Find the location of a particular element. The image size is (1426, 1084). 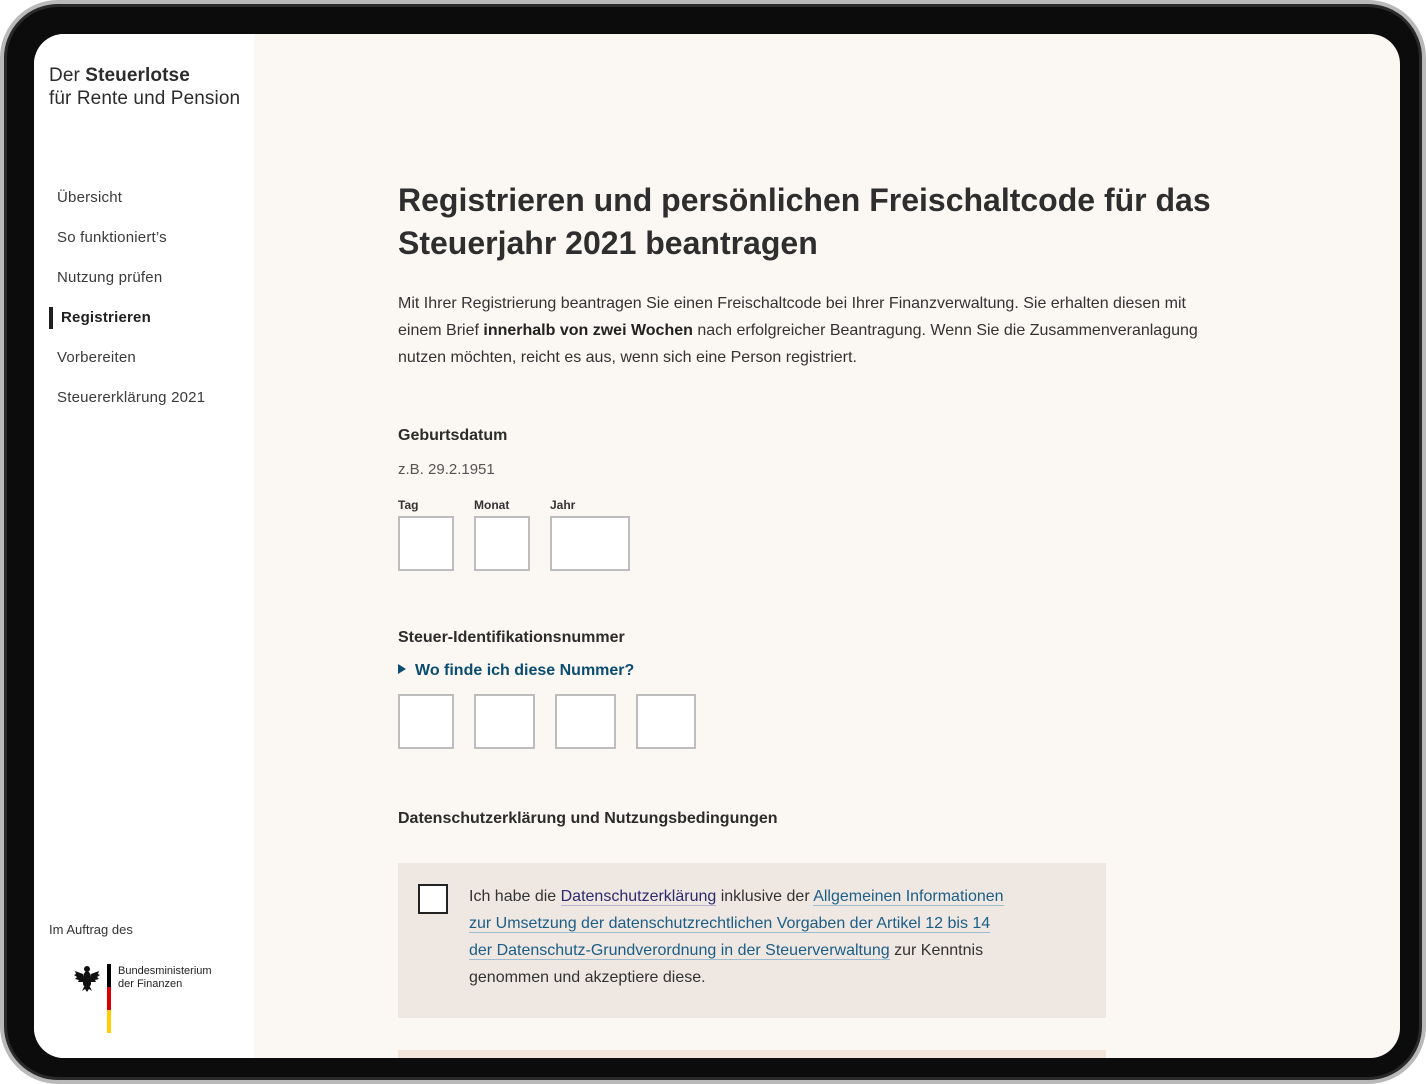

sidebar-item-so-funktionierts: So funktioniert’s is located at coordinates (149, 242).